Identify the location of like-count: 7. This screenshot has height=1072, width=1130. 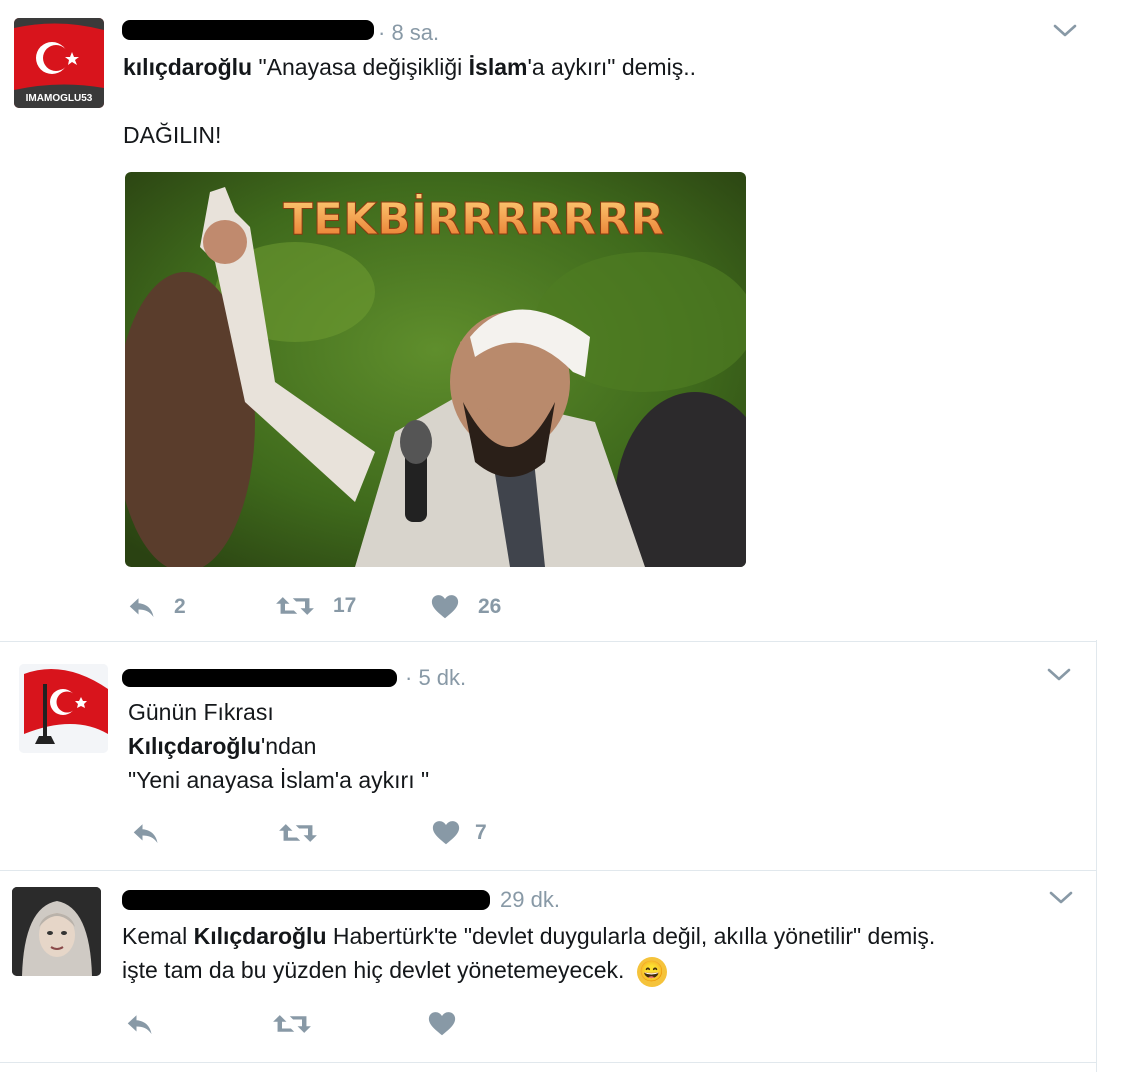
(481, 832).